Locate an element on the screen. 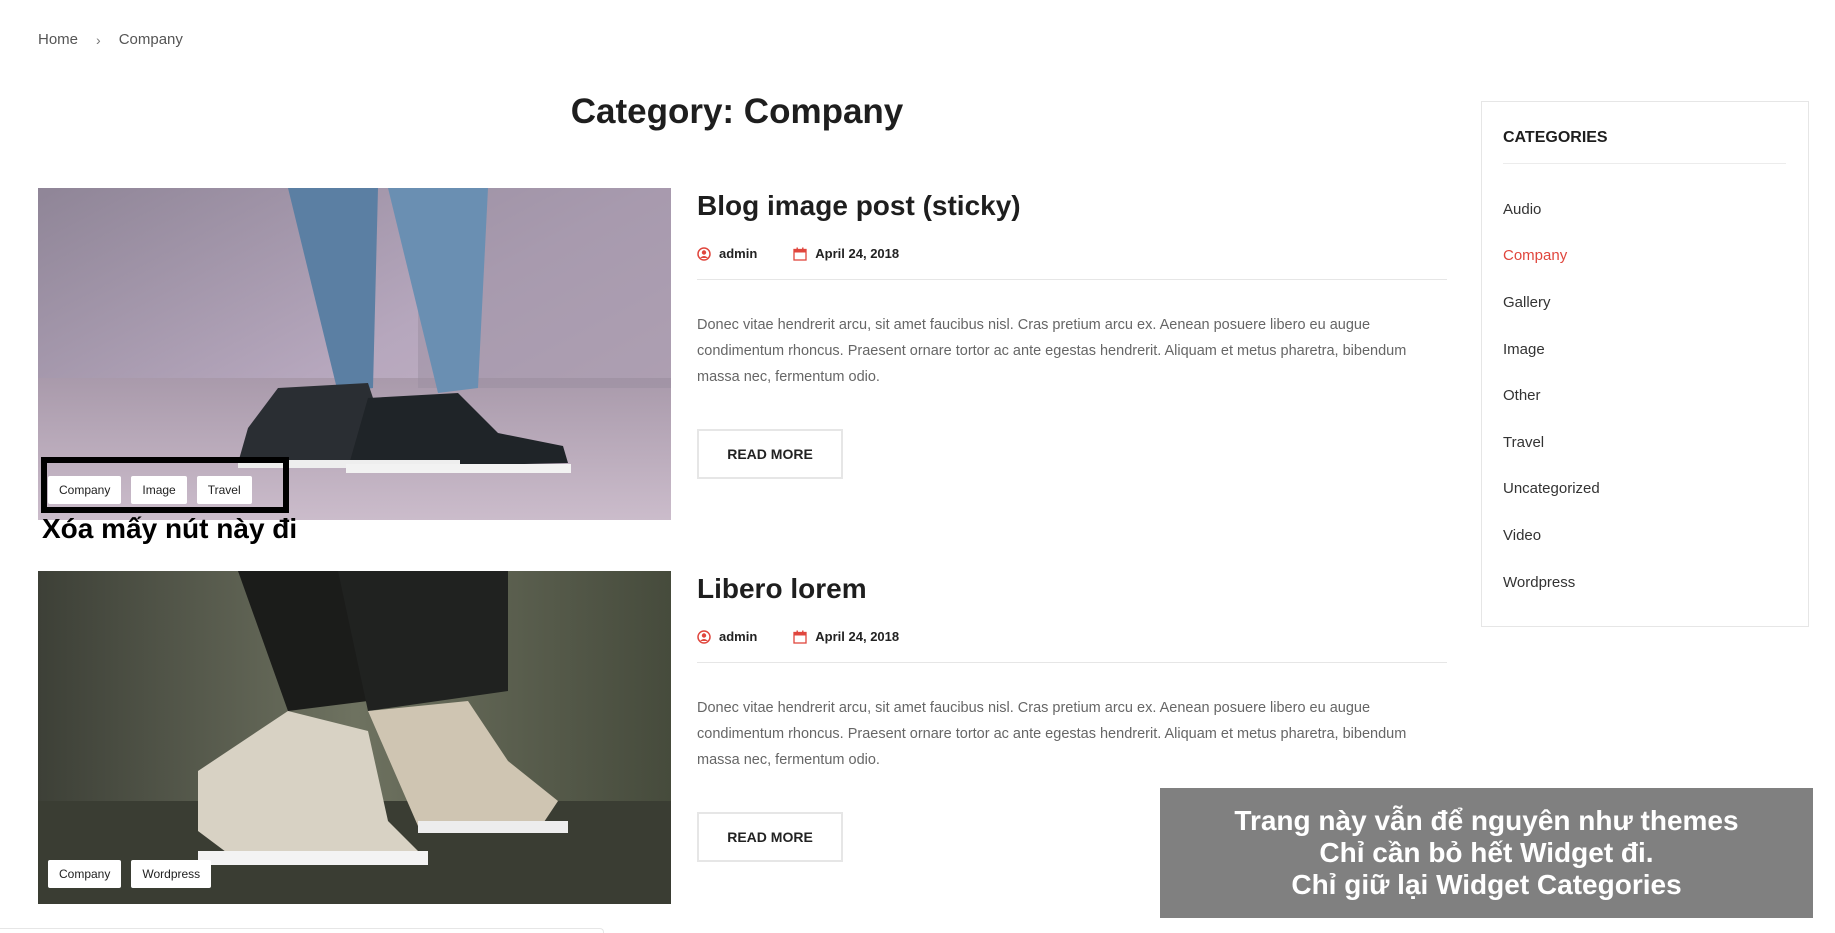 The height and width of the screenshot is (933, 1835). category-image: Image is located at coordinates (1645, 349).